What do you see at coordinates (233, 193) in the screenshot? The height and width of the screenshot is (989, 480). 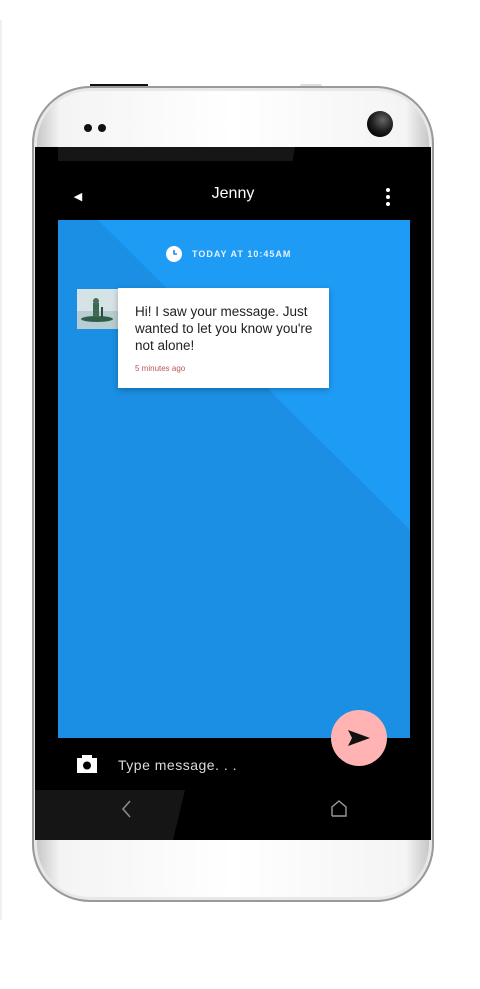 I see `chat-title: Jenny` at bounding box center [233, 193].